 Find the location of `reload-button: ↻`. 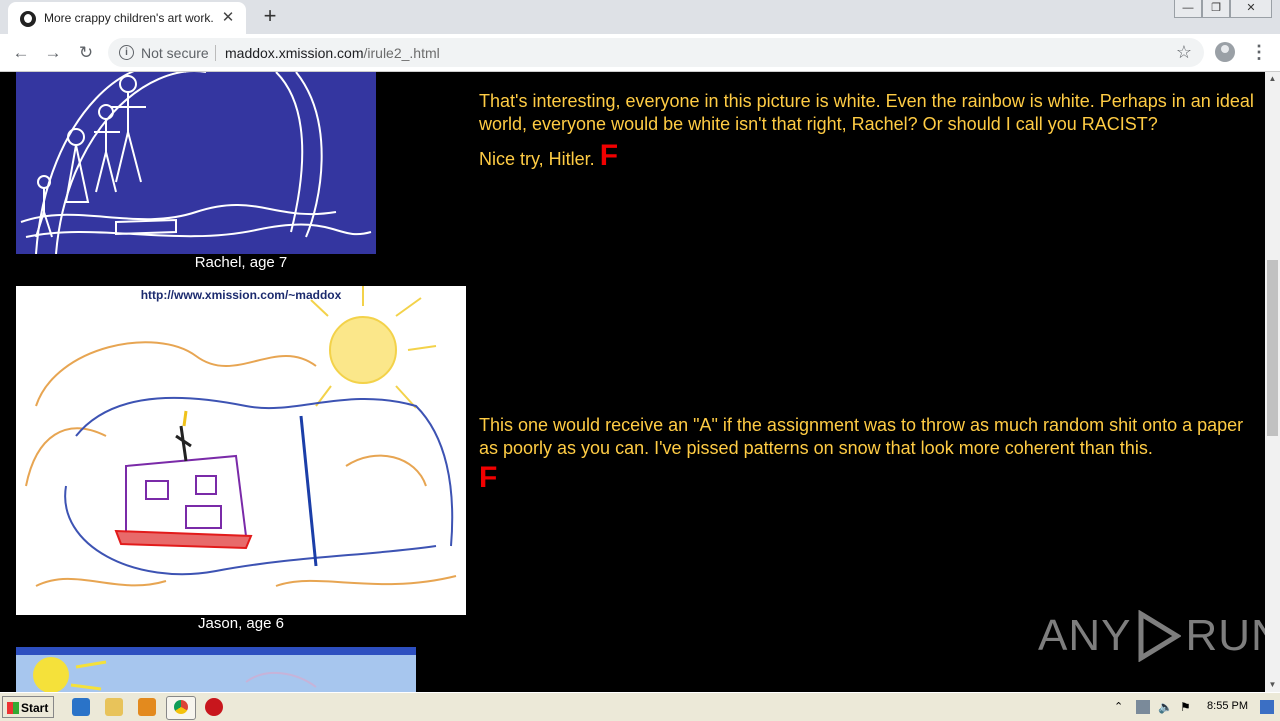

reload-button: ↻ is located at coordinates (86, 53).